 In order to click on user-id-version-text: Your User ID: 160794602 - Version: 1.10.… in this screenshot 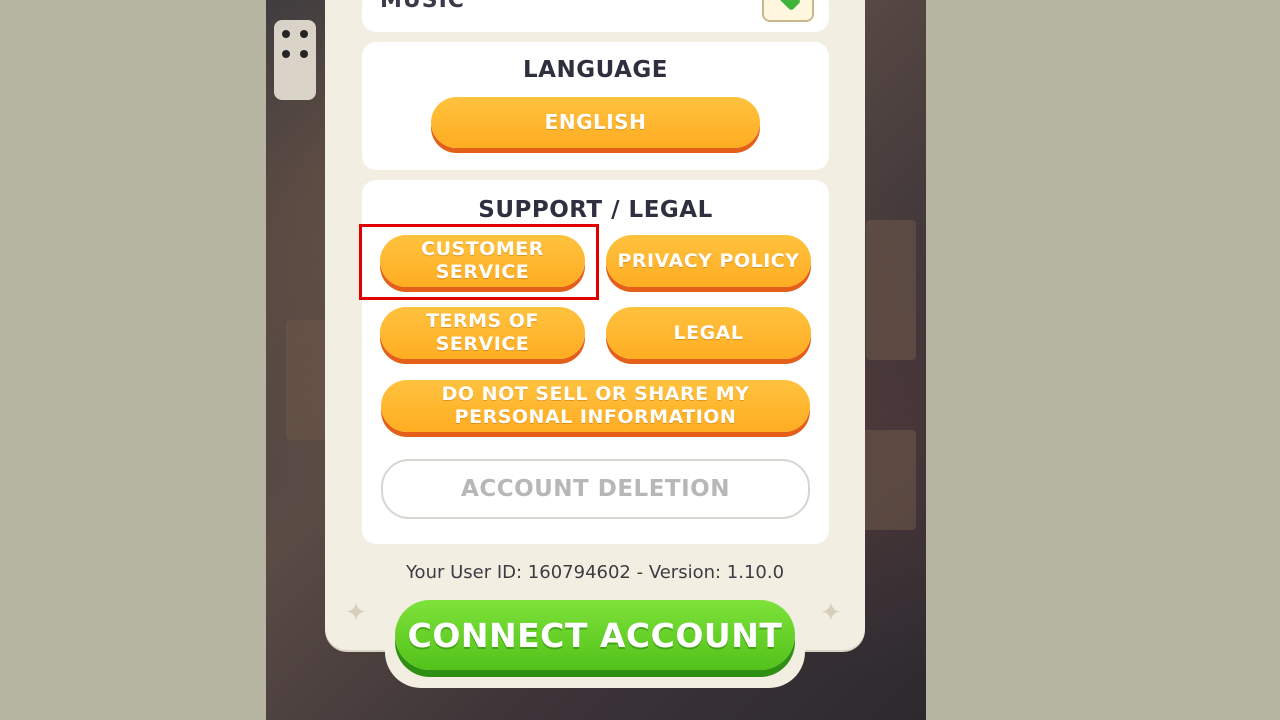, I will do `click(595, 572)`.